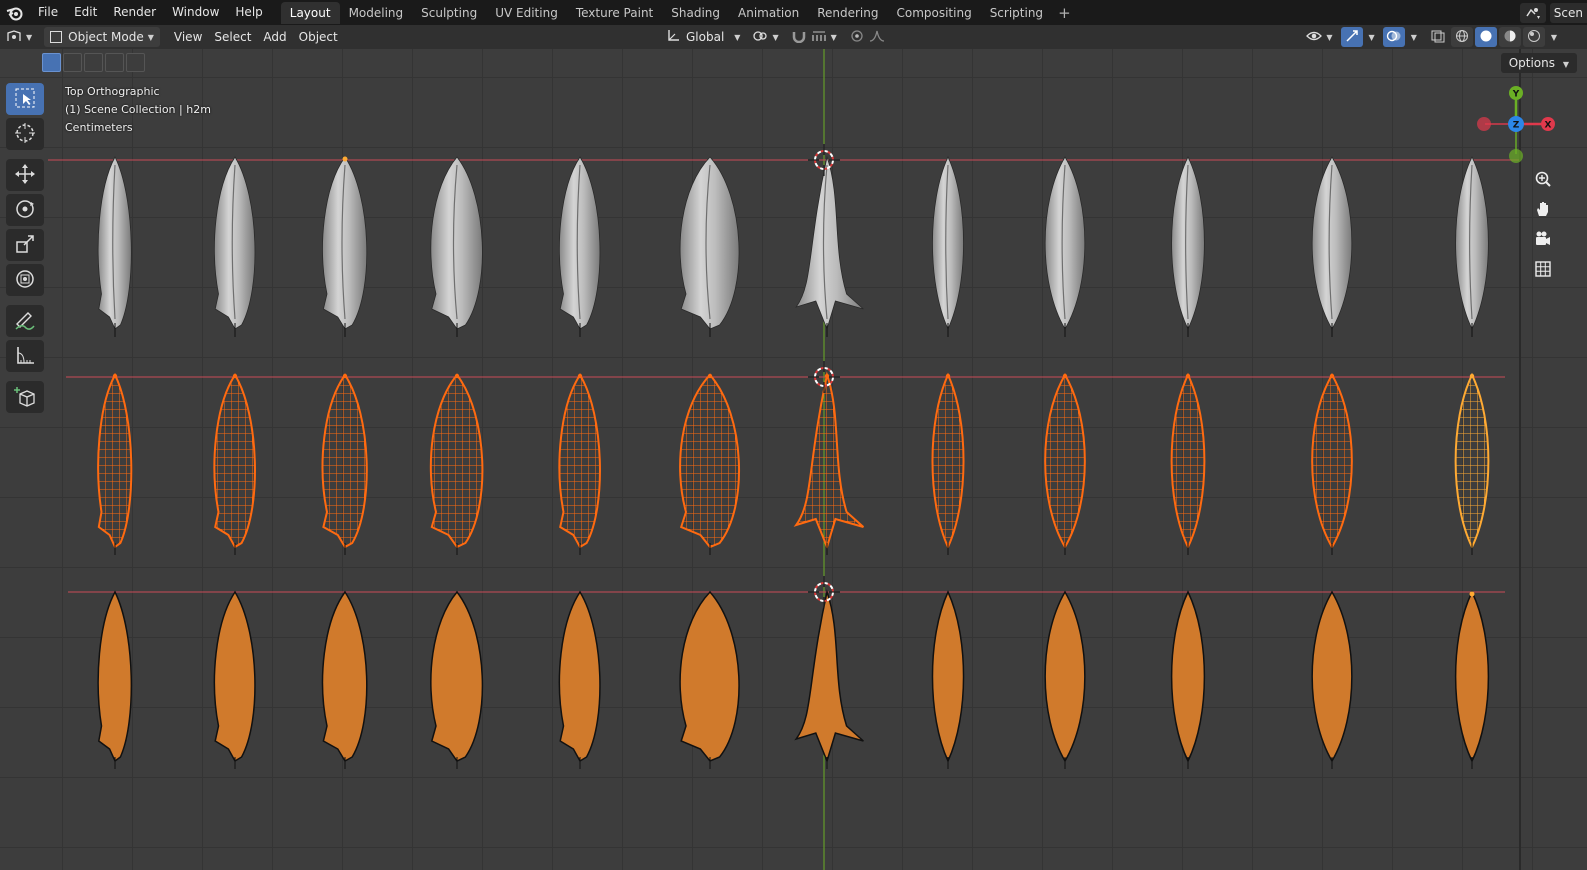 The image size is (1587, 870). Describe the element at coordinates (114, 62) in the screenshot. I see `select-invert-button` at that location.